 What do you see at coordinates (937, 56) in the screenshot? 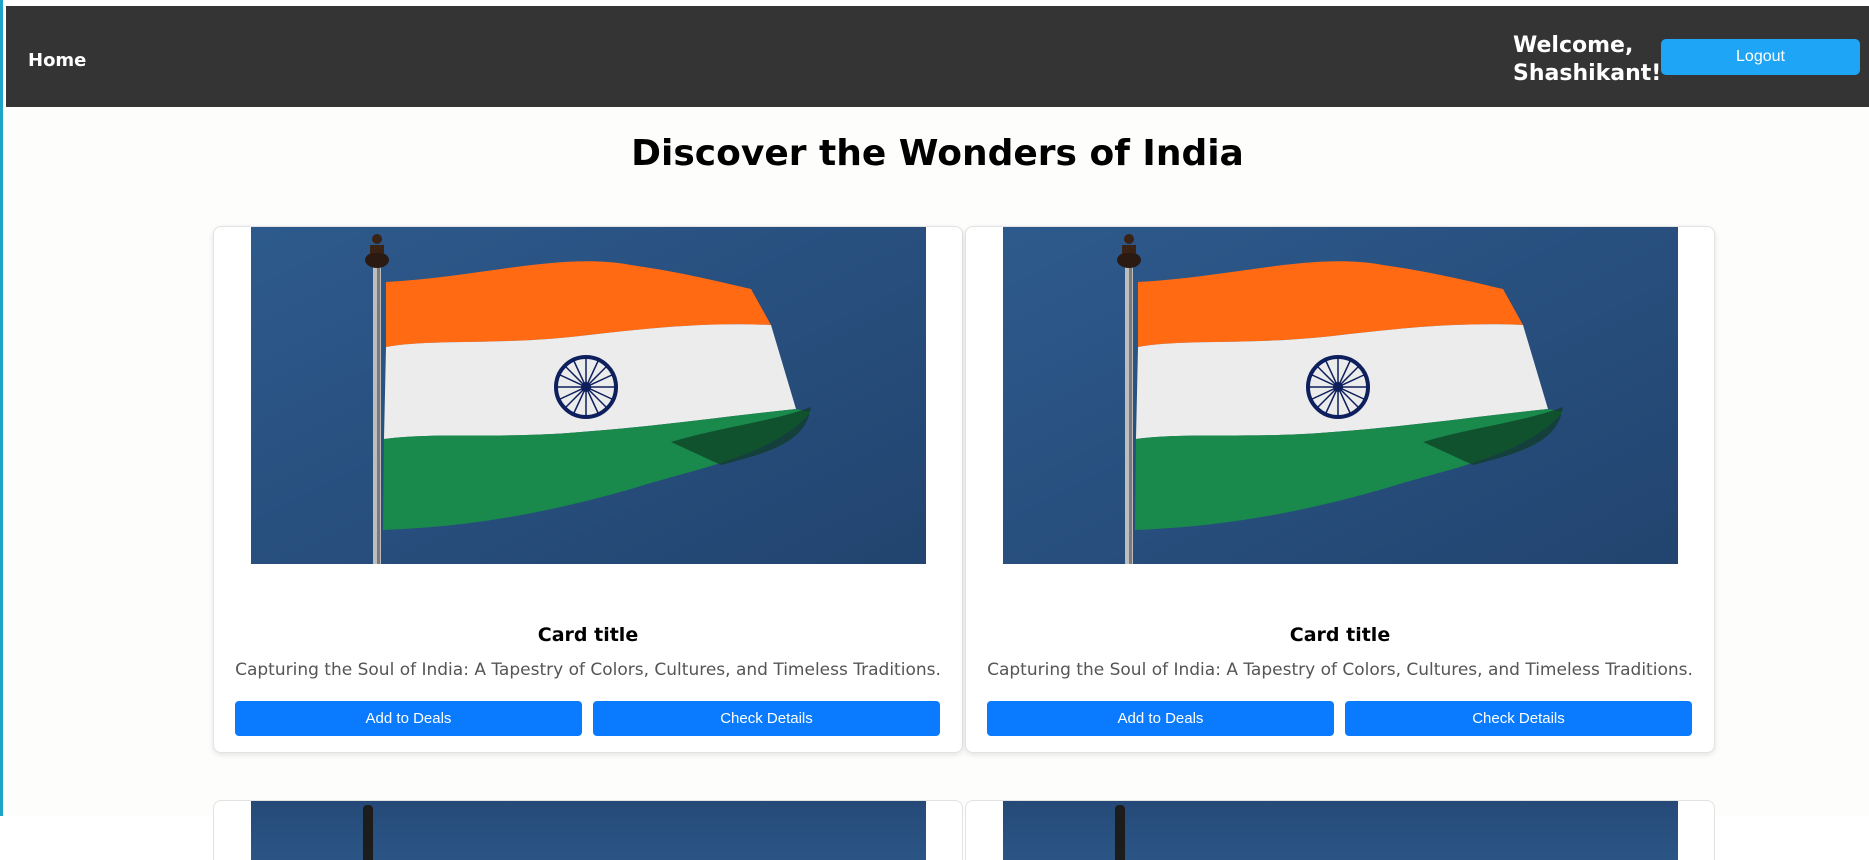
I see `top-navbar: Home Welcome, Shashikant! Logout` at bounding box center [937, 56].